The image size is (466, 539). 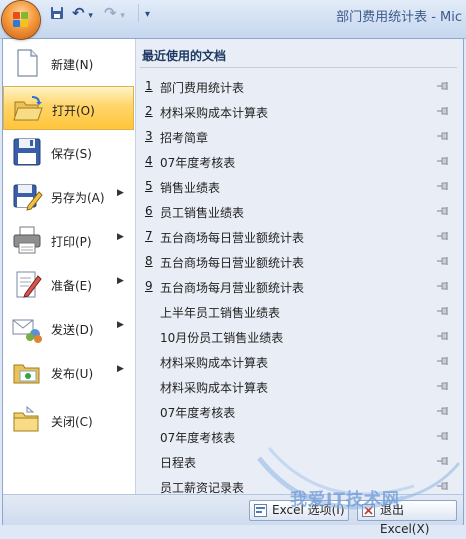 What do you see at coordinates (29, 284) in the screenshot?
I see `prepare-icon` at bounding box center [29, 284].